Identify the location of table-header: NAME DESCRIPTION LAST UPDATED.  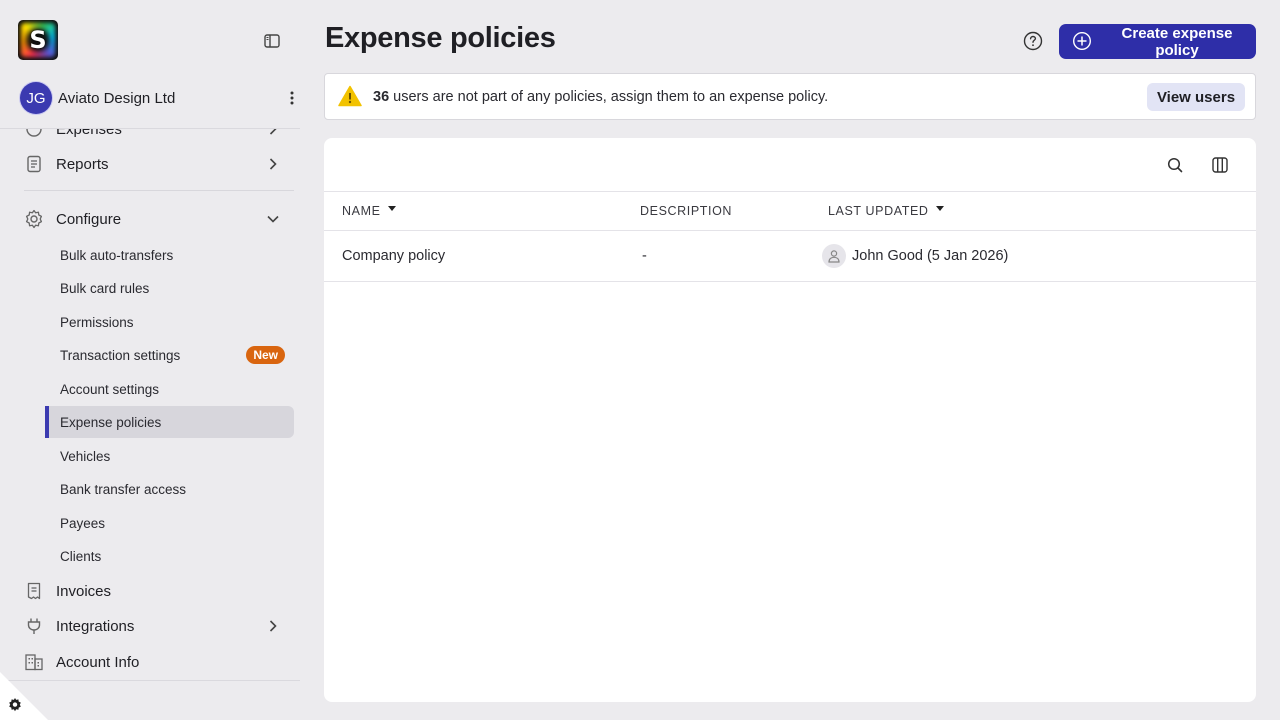
(790, 211).